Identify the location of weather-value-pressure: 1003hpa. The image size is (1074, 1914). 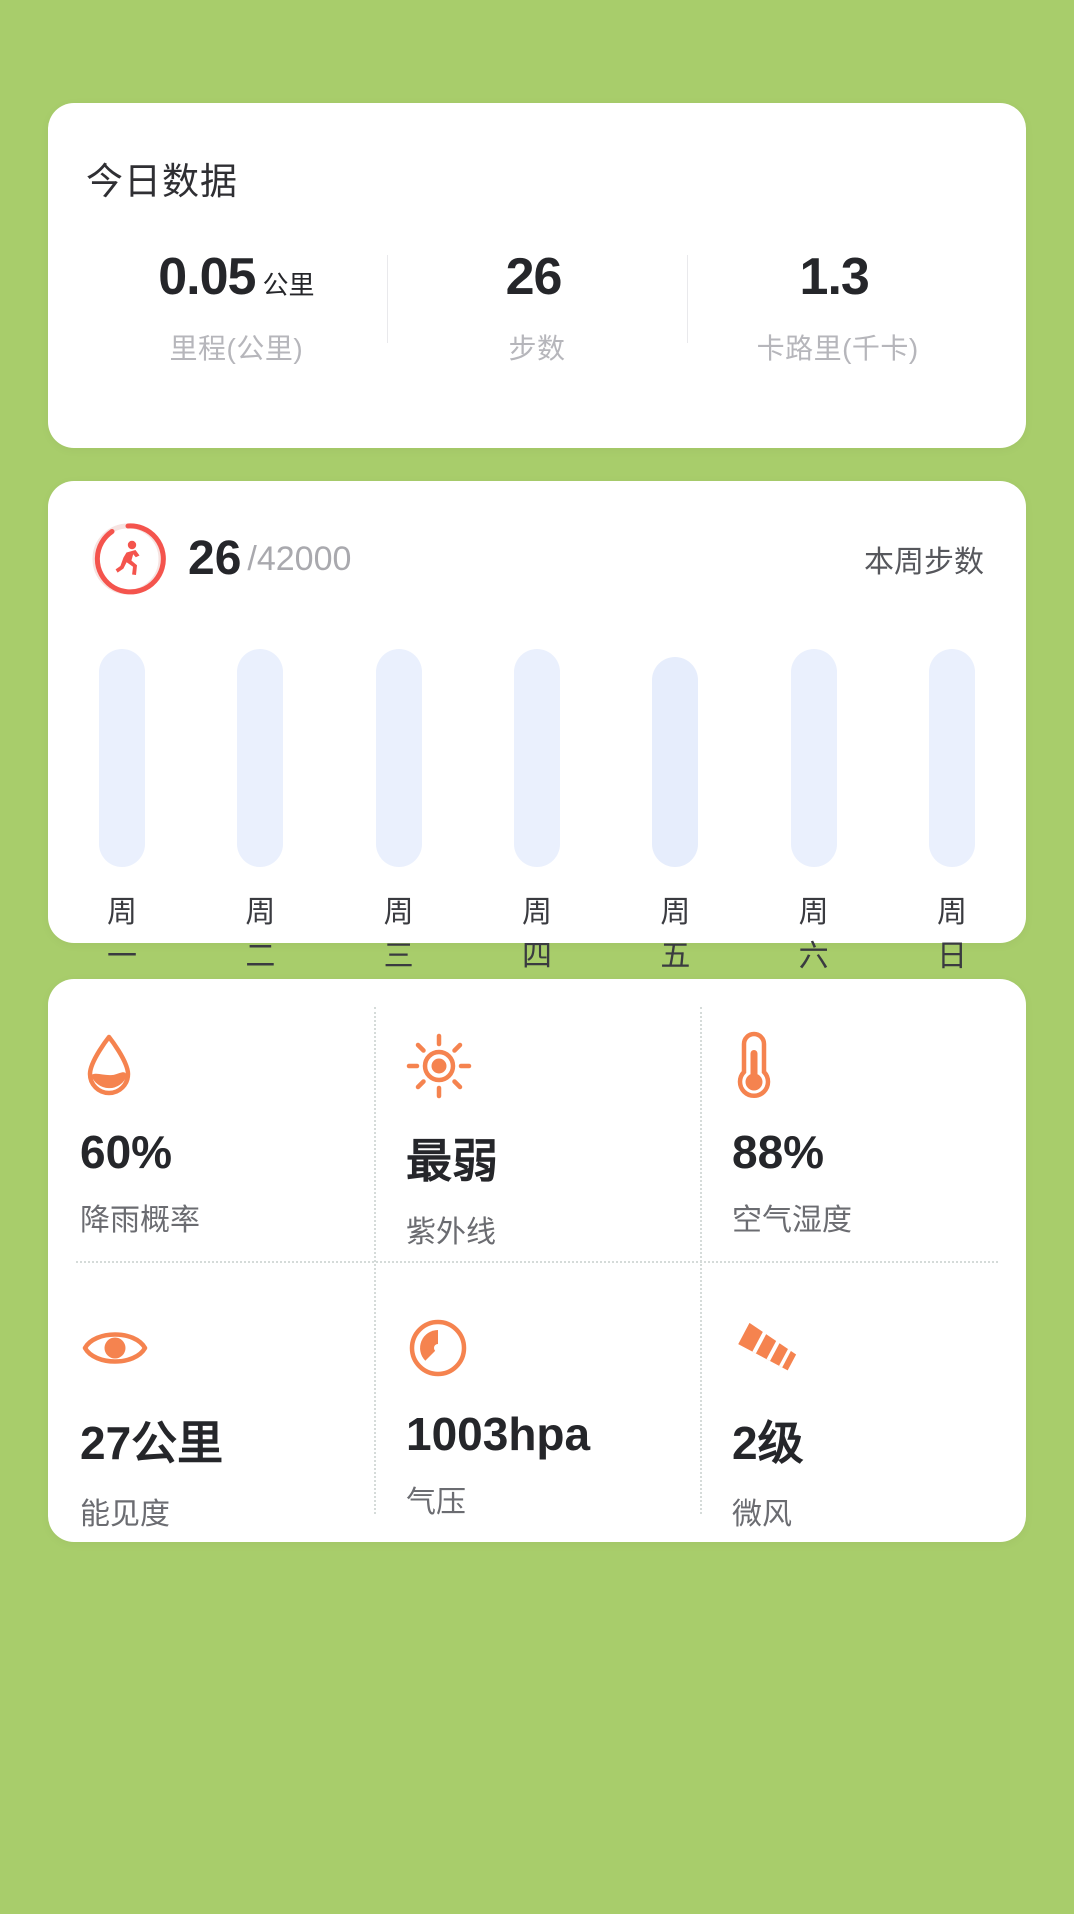
(498, 1433).